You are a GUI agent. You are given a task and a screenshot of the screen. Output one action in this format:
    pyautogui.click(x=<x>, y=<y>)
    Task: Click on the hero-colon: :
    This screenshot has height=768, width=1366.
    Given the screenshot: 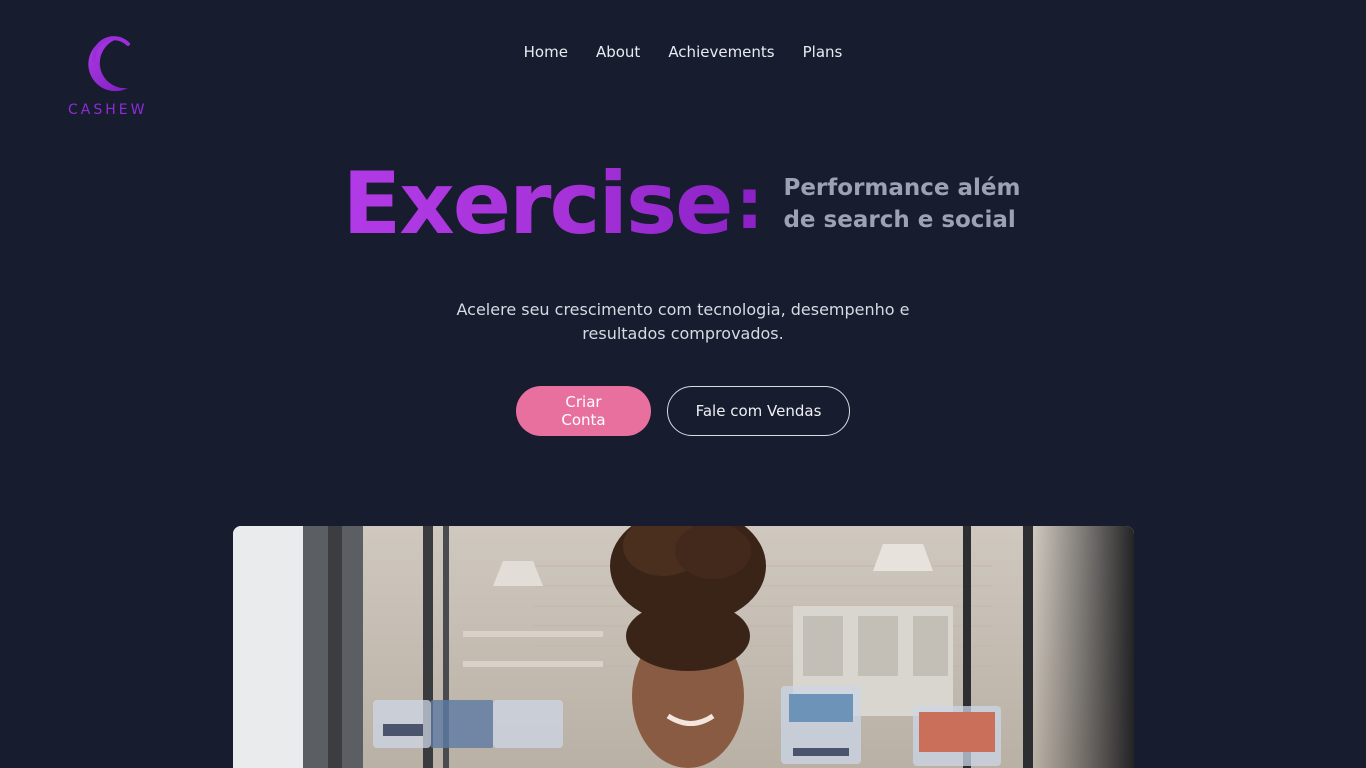 What is the action you would take?
    pyautogui.click(x=749, y=204)
    